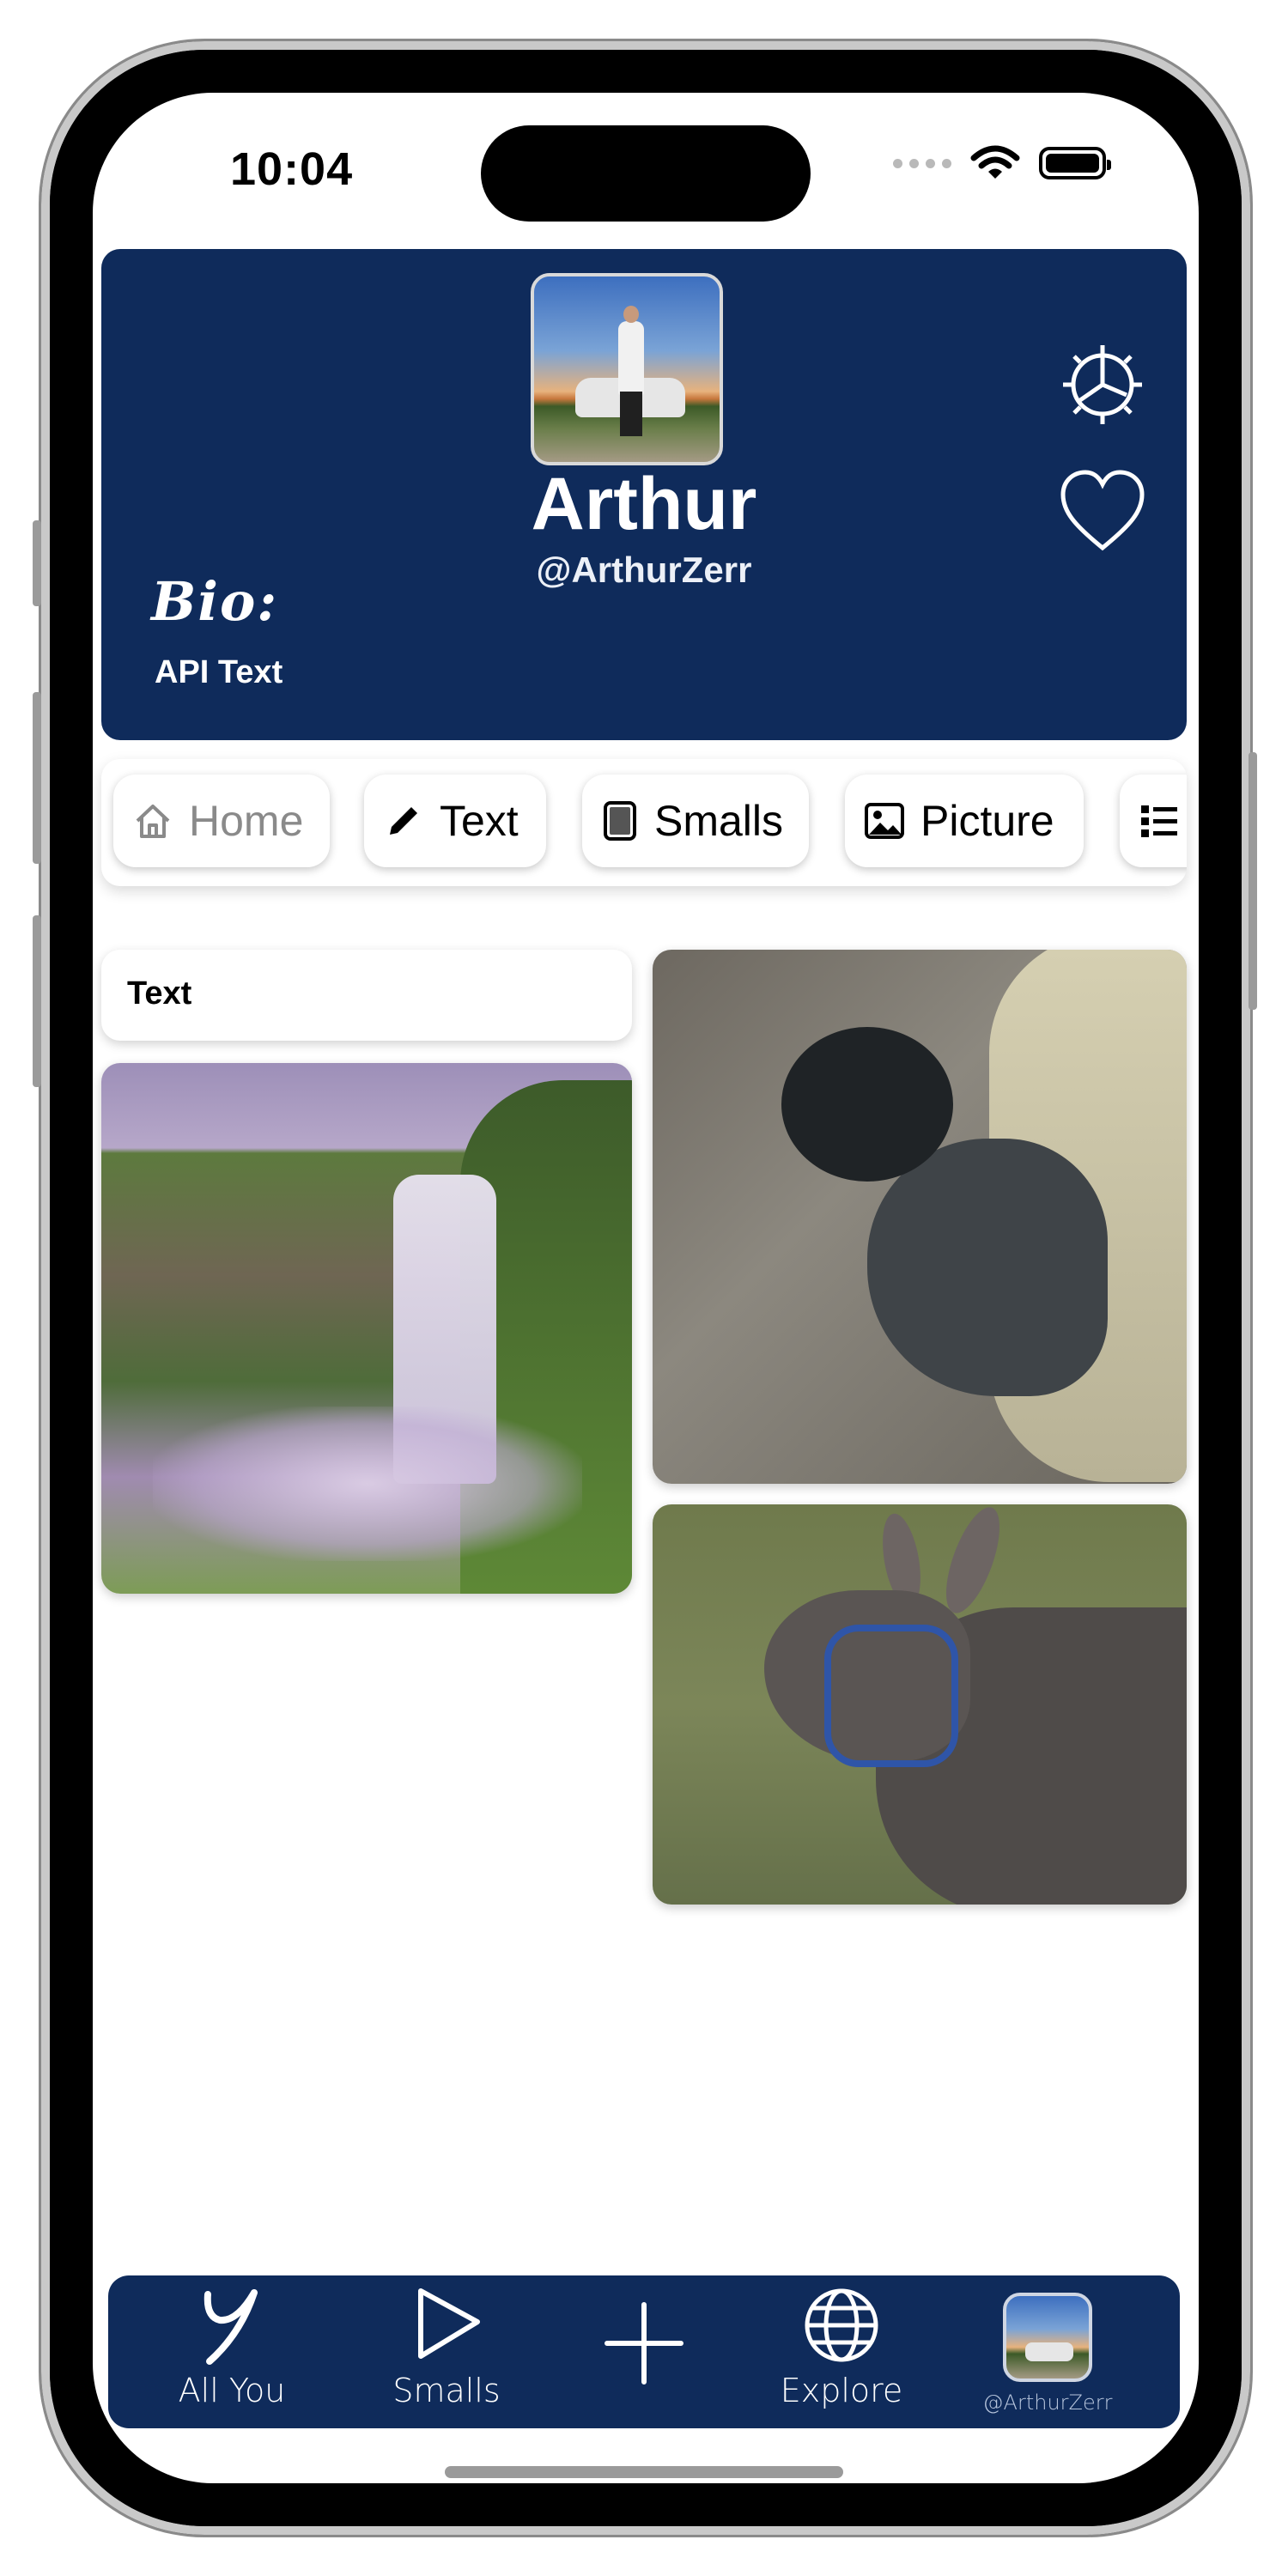 The height and width of the screenshot is (2576, 1288). I want to click on photo-post-alpaca, so click(920, 1217).